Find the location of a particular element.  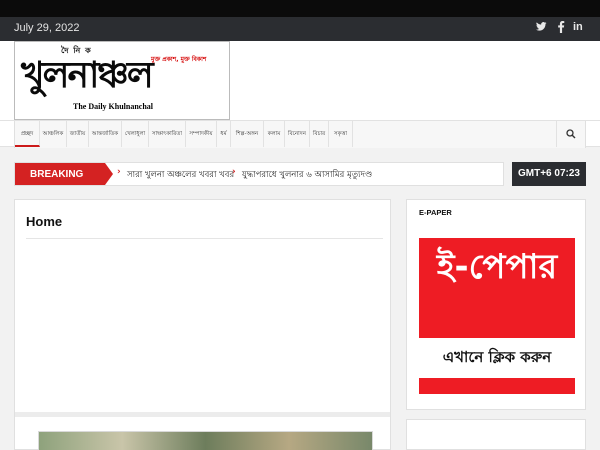

epaper-widget: E-PAPER ই-পেপার এখানে ক্লিক করুন is located at coordinates (496, 304).